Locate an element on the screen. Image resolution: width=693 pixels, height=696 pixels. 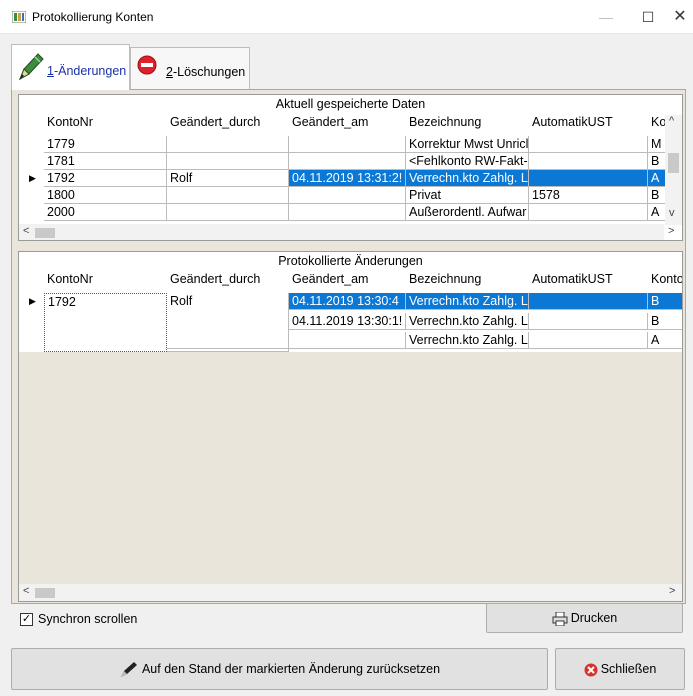
printer-icon is located at coordinates (560, 618).